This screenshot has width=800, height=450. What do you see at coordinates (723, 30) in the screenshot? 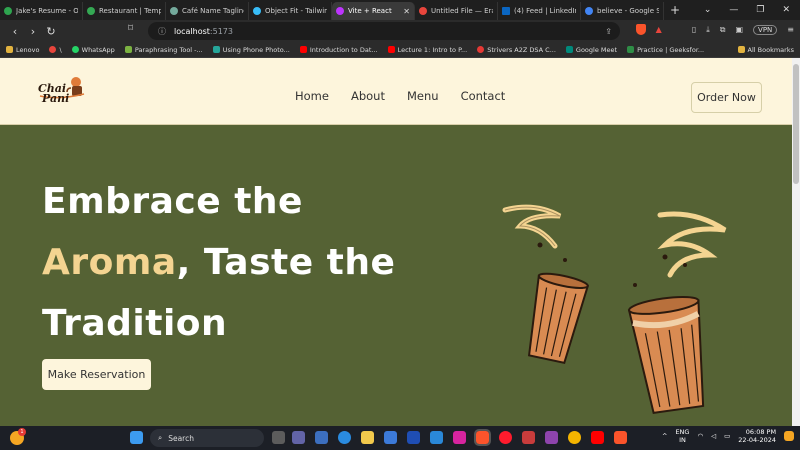
I see `extensions-icon: ⧉` at bounding box center [723, 30].